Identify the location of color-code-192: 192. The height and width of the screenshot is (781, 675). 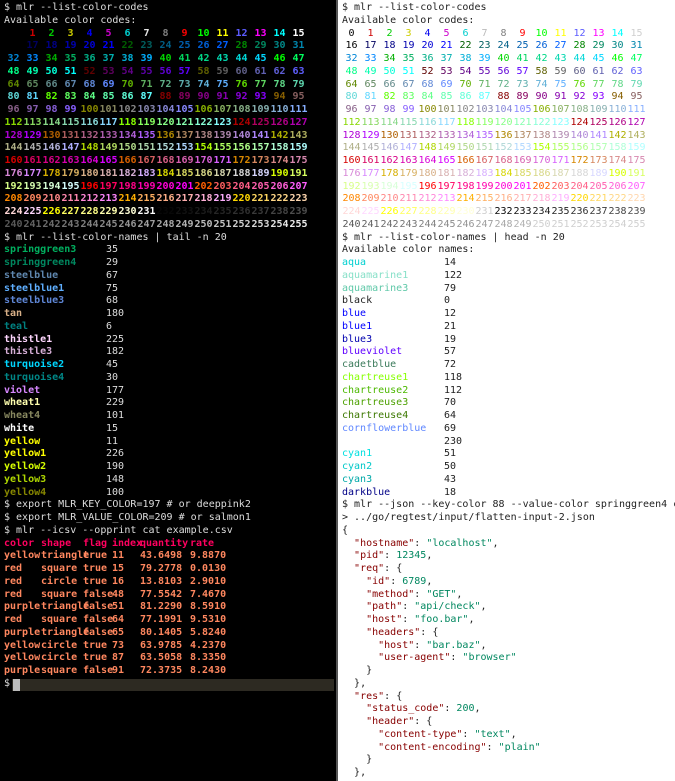
(351, 186).